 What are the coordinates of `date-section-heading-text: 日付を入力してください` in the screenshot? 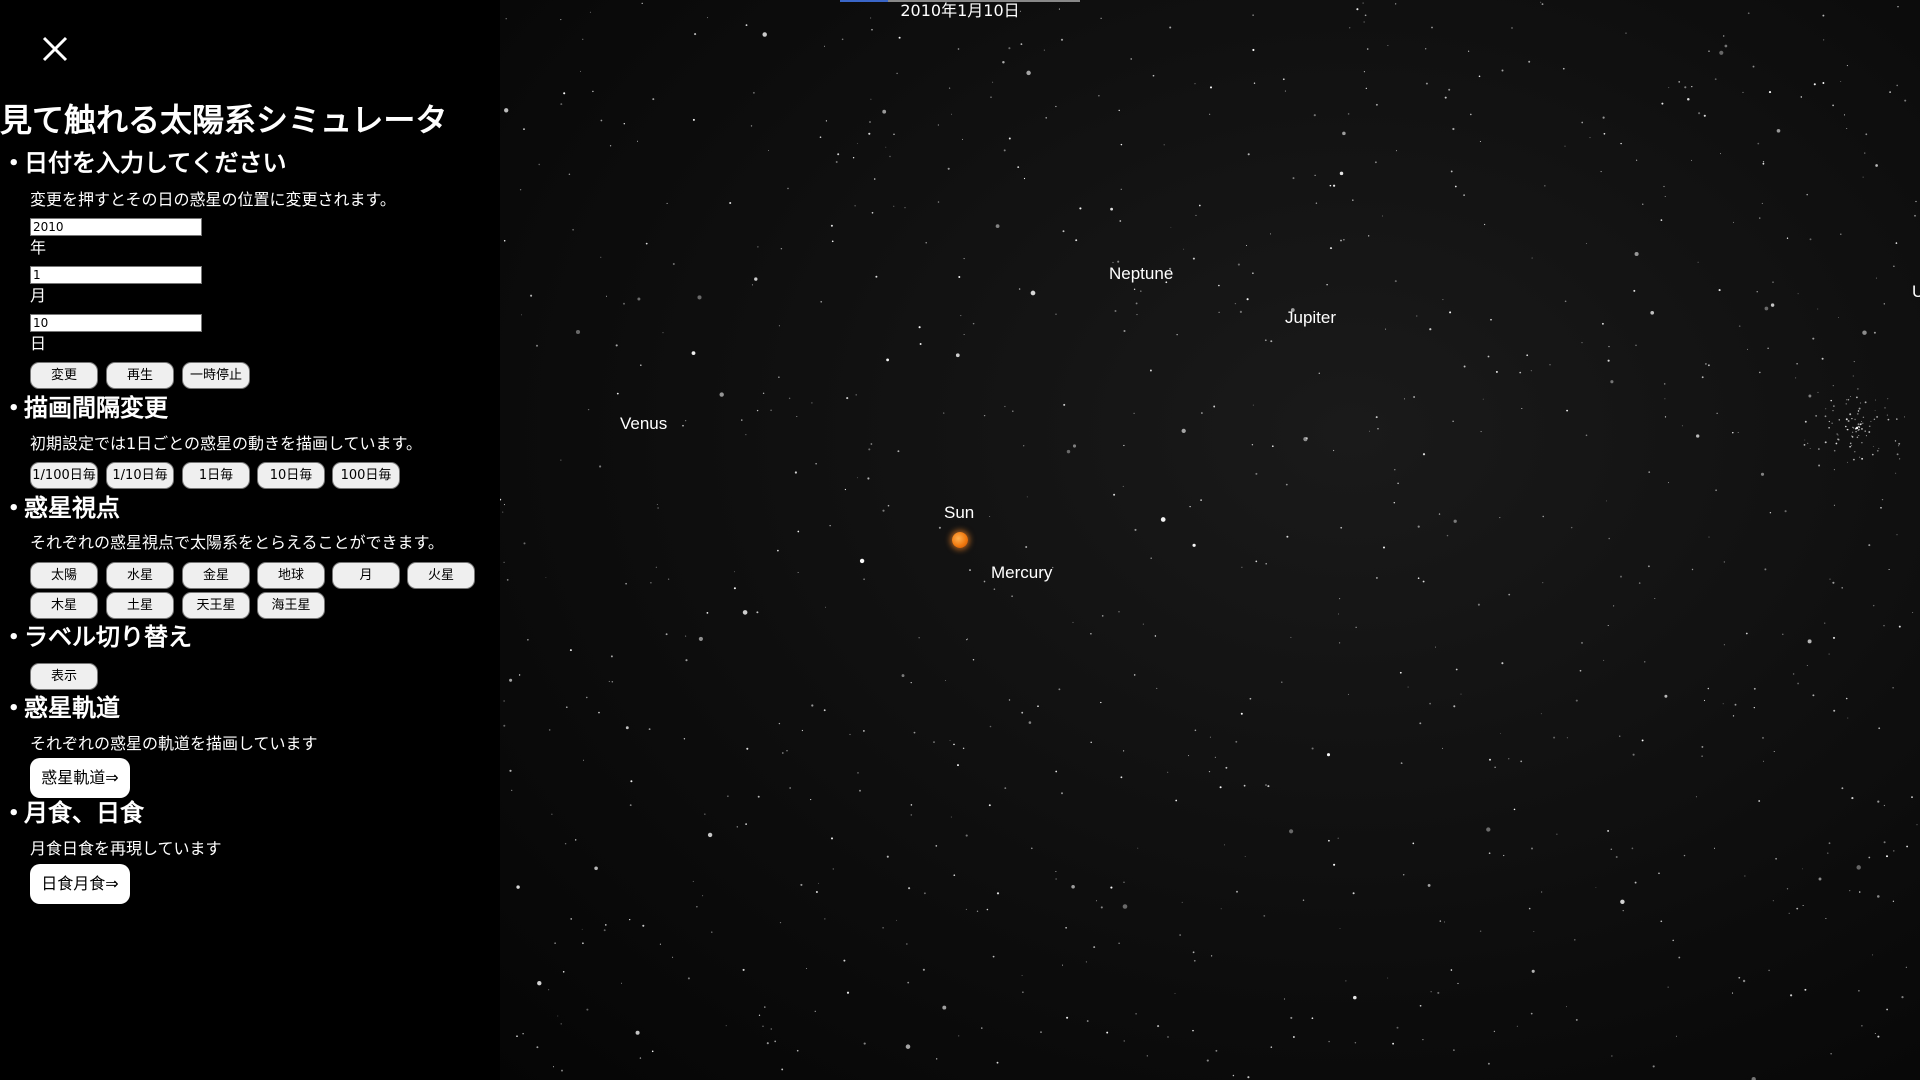 It's located at (155, 163).